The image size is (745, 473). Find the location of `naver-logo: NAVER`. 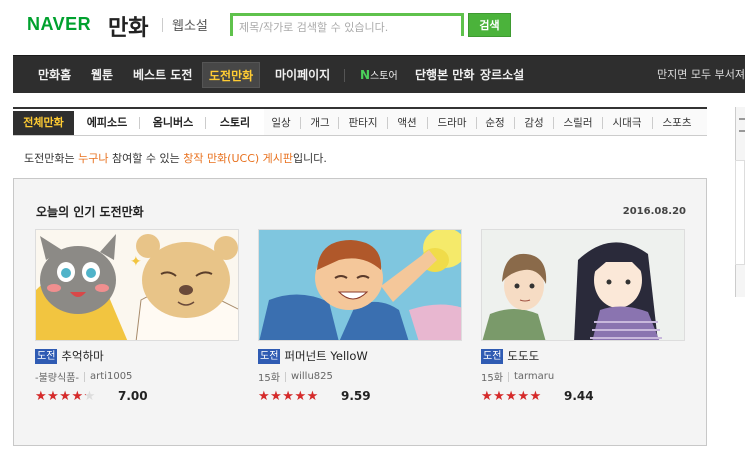

naver-logo: NAVER is located at coordinates (59, 24).